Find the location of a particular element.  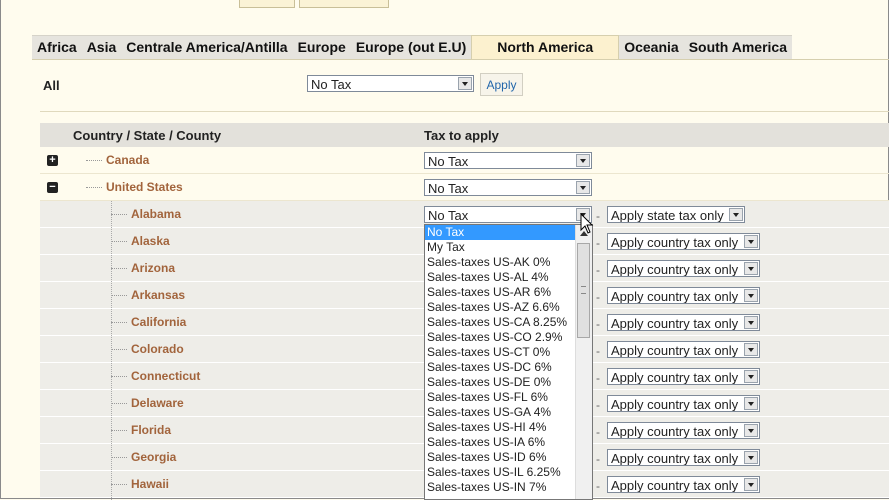

dropdown-option: Sales-taxes US-DE 0% is located at coordinates (508, 382).